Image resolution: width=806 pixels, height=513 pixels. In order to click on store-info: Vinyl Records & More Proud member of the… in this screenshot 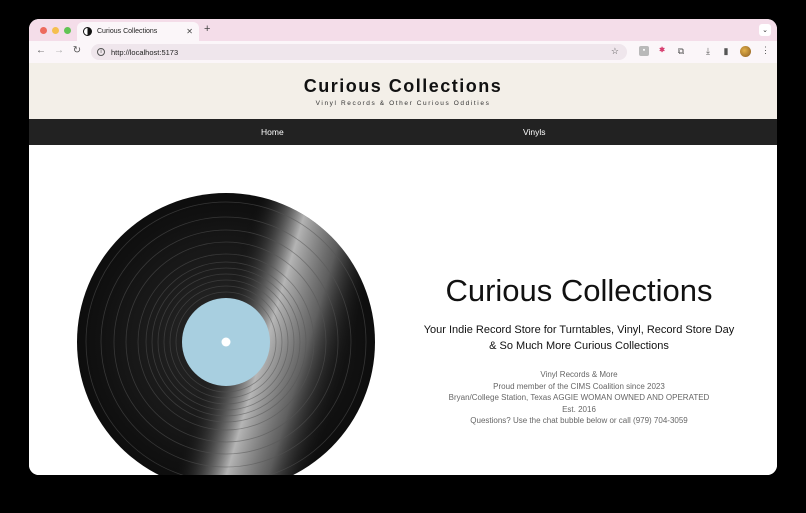, I will do `click(579, 398)`.